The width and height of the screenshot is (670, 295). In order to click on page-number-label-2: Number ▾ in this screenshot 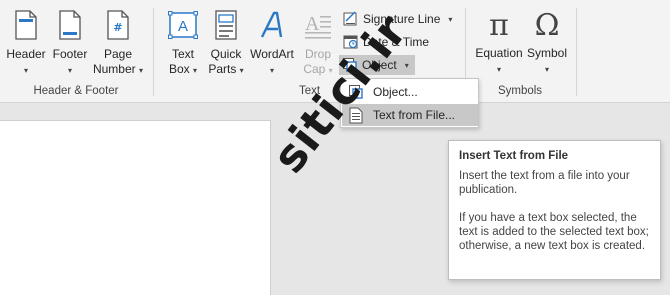, I will do `click(118, 69)`.